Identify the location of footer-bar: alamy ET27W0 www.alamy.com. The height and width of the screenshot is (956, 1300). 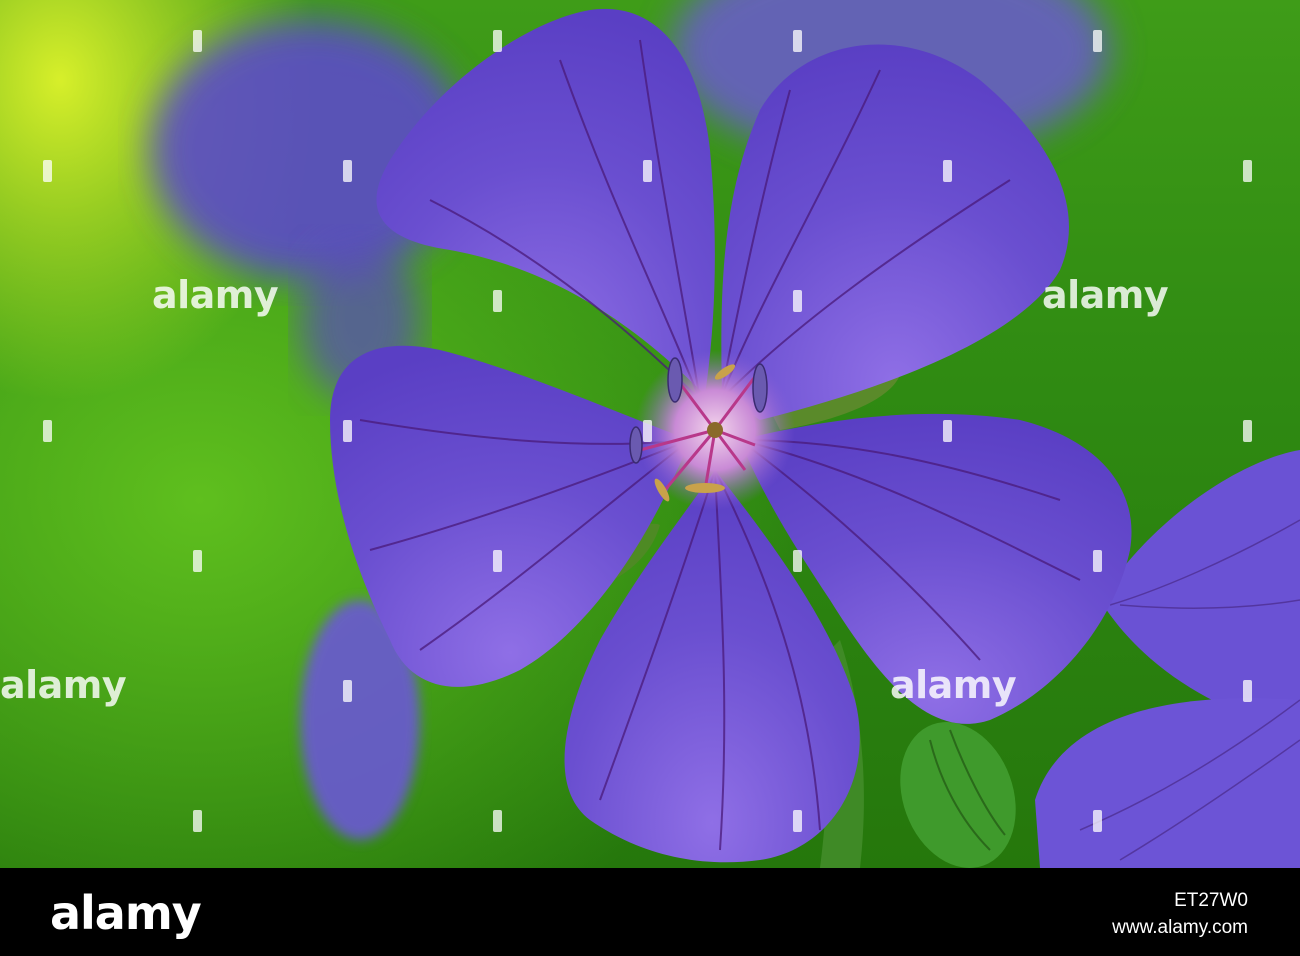
(650, 912).